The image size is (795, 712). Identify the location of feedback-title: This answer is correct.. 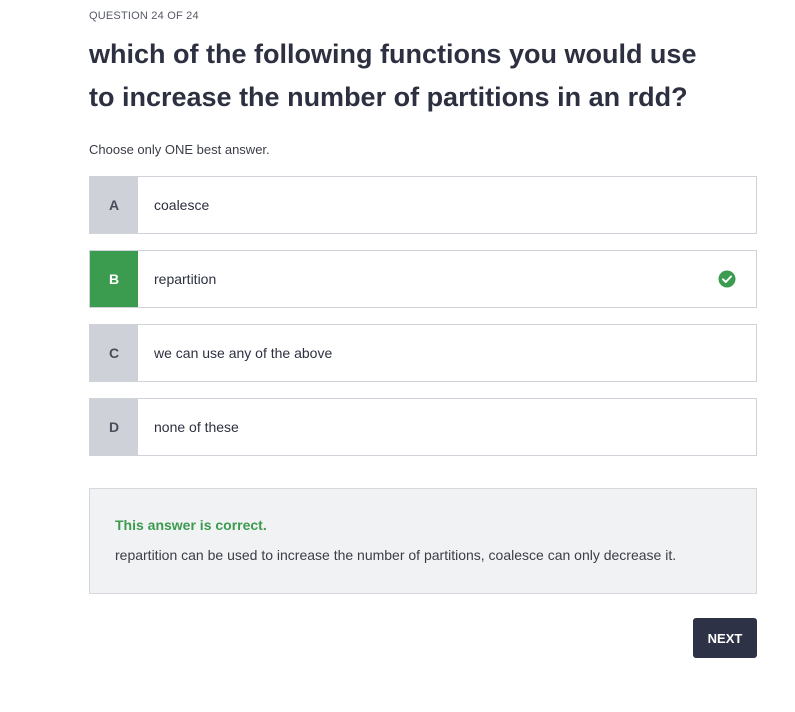
(191, 525).